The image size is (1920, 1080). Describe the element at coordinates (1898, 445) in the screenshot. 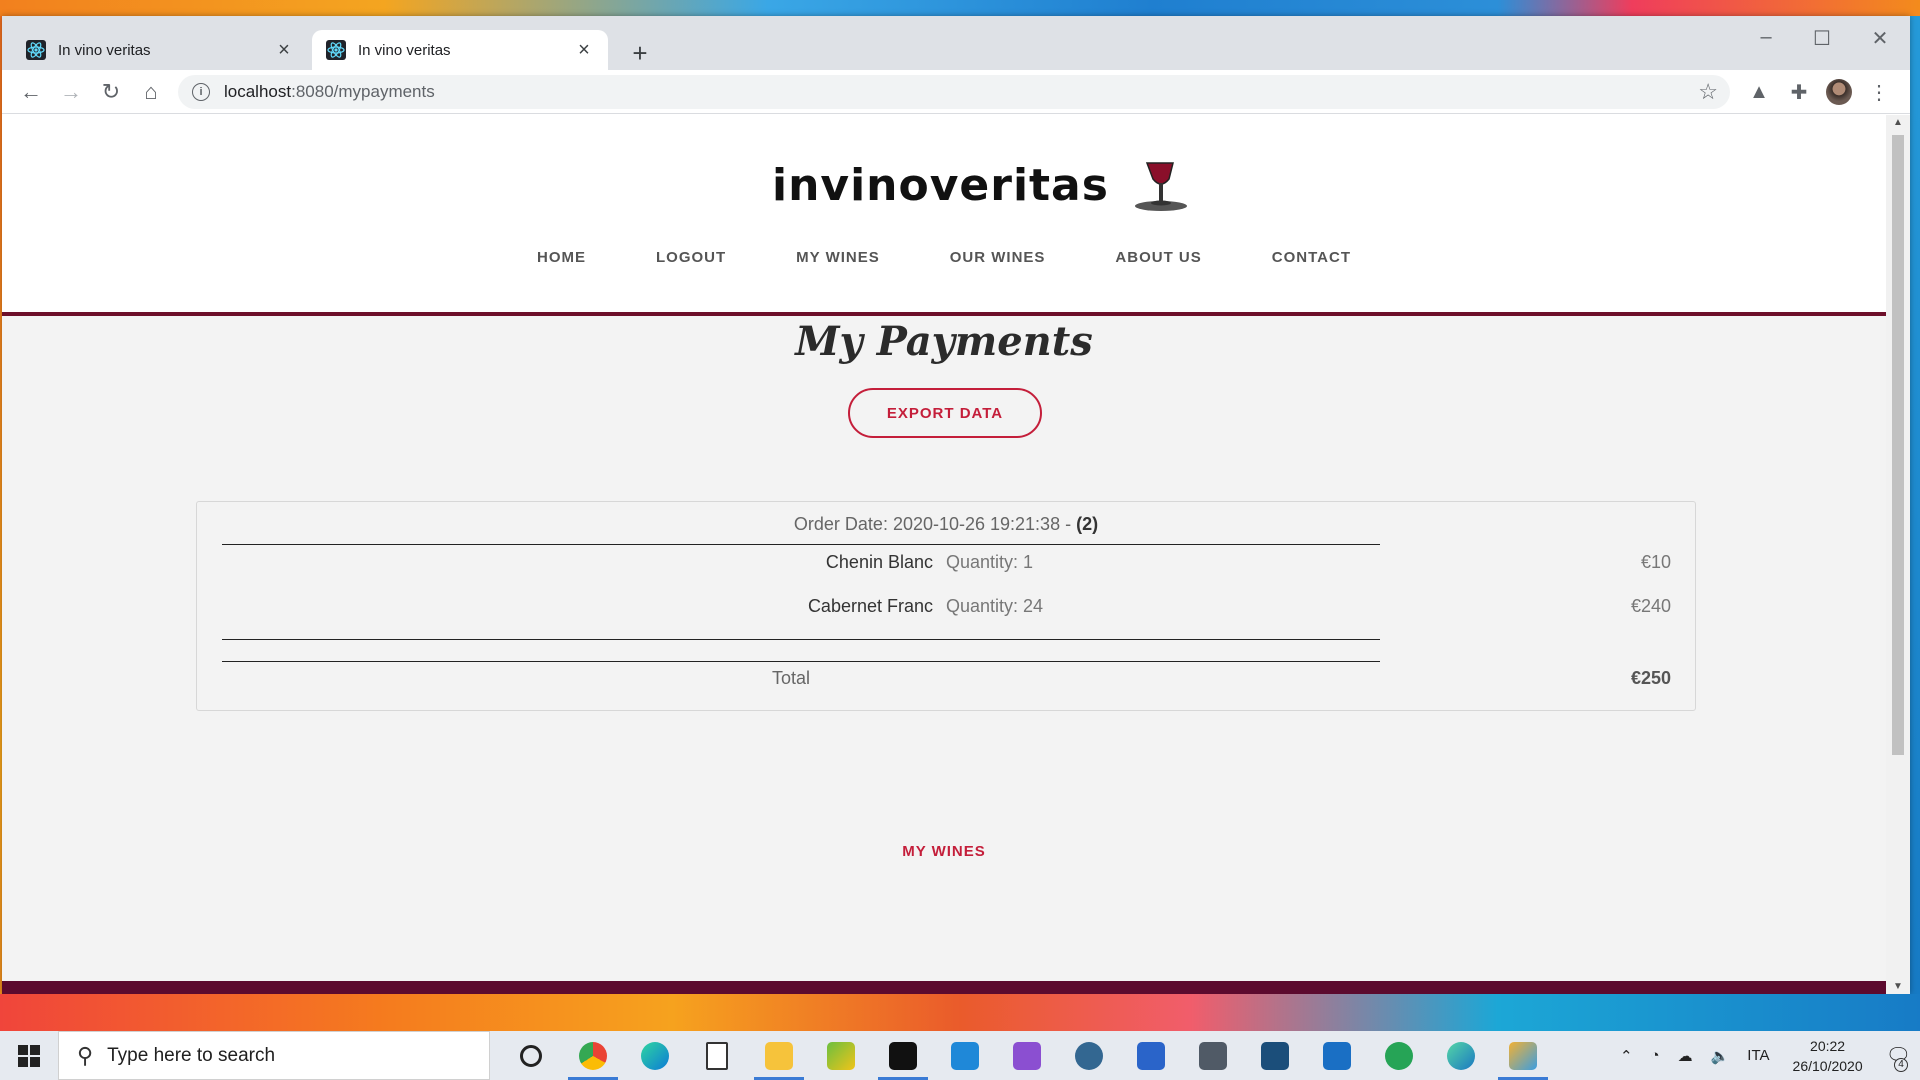

I see `scrollbar-thumb` at that location.